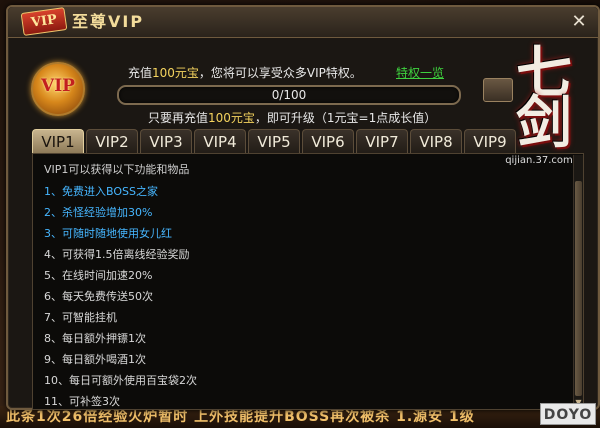 This screenshot has height=428, width=600. What do you see at coordinates (382, 141) in the screenshot?
I see `tab-vip7: VIP7` at bounding box center [382, 141].